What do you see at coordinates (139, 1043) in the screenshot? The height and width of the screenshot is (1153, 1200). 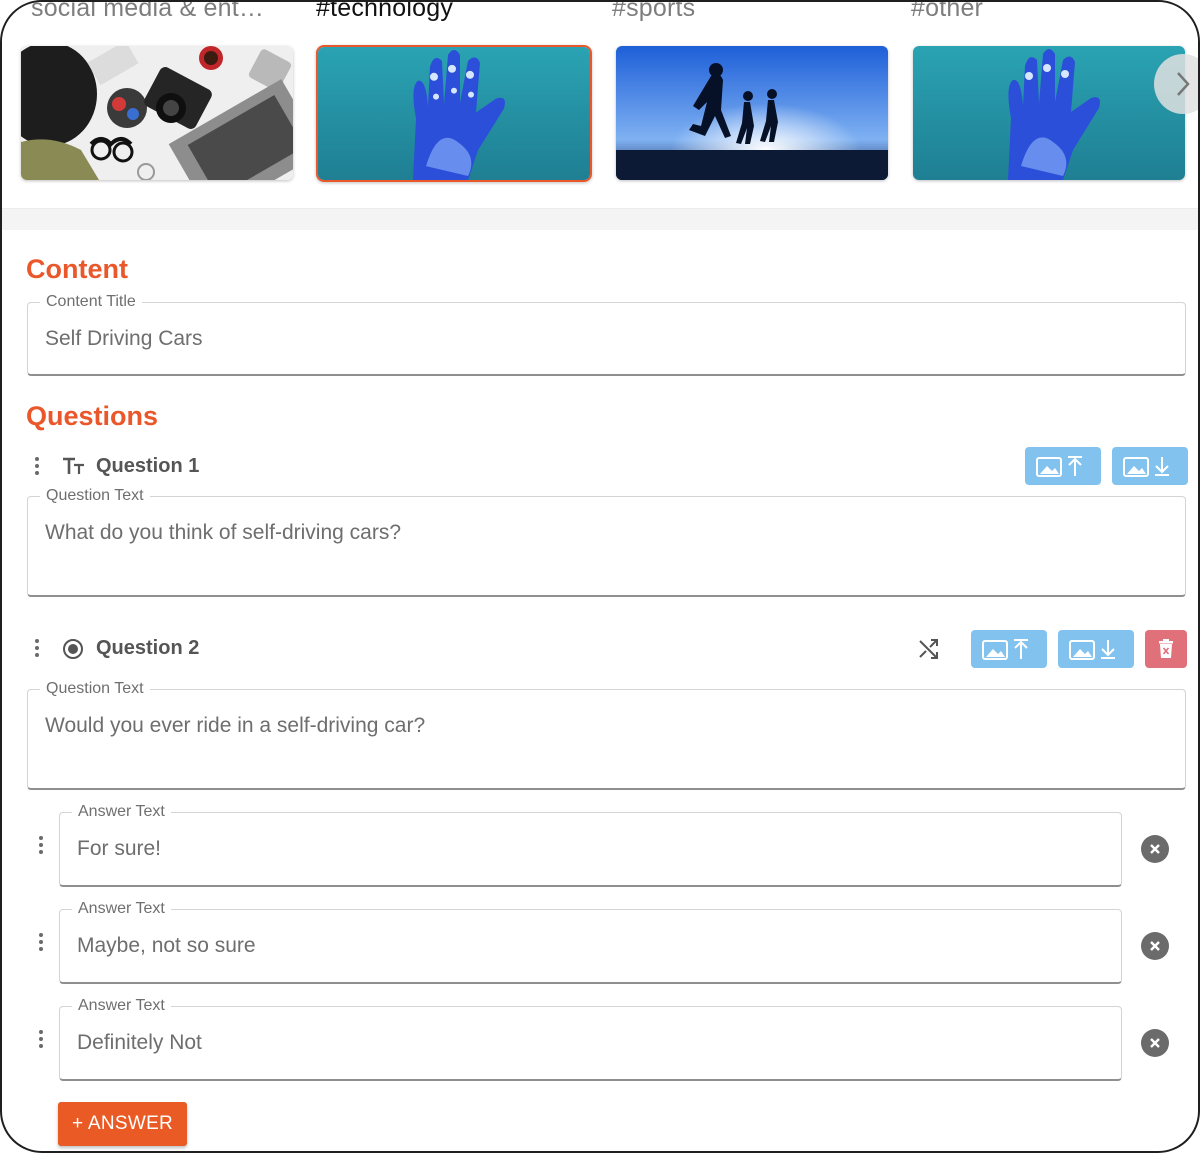 I see `answer-input: Definitely Not` at bounding box center [139, 1043].